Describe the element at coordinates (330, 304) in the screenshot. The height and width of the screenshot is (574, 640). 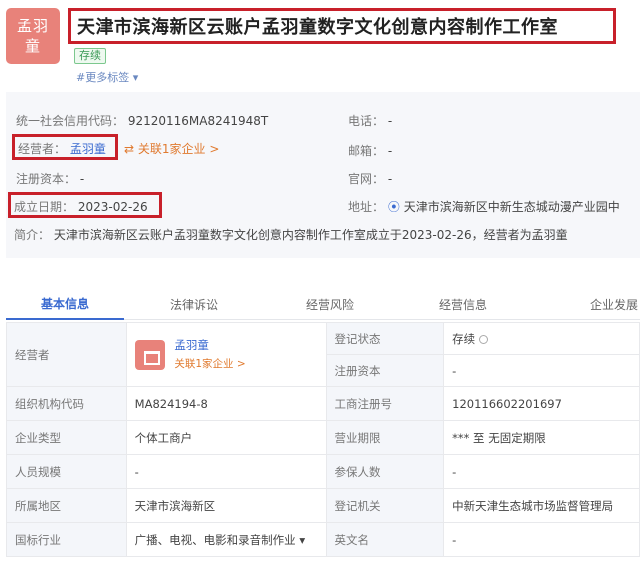
I see `tab-risk: 经营风险` at that location.